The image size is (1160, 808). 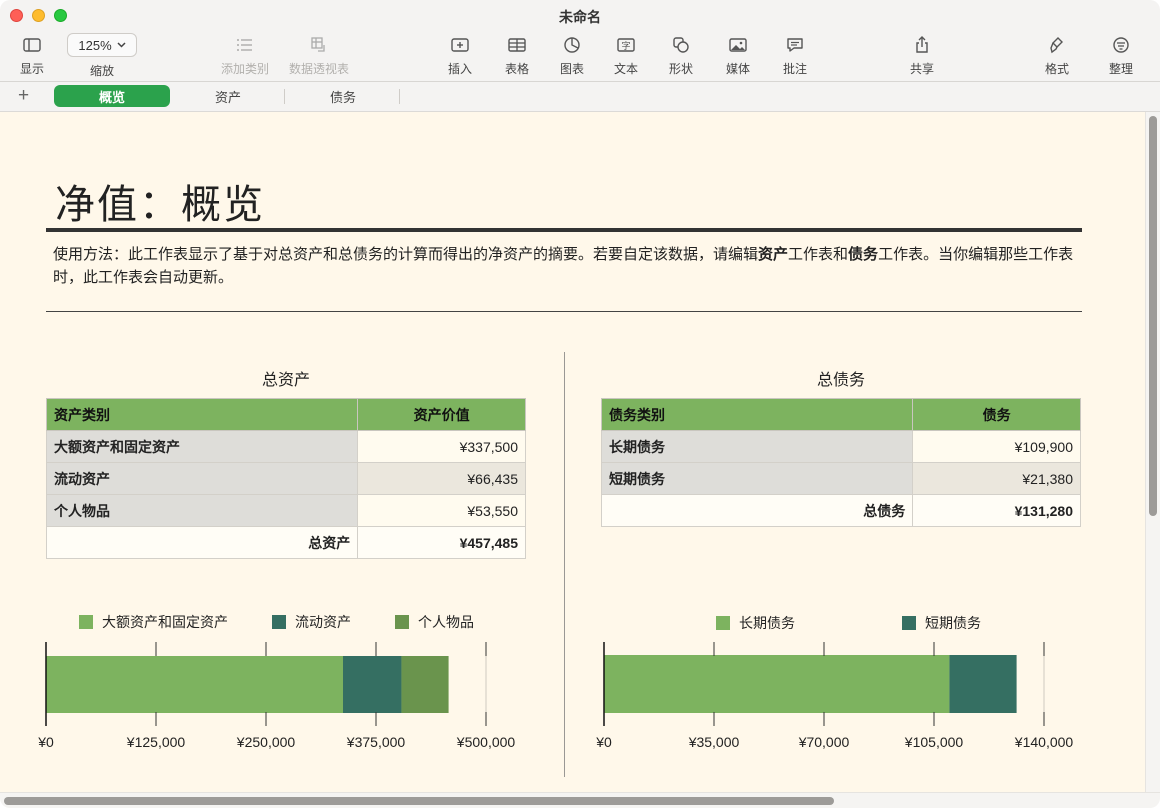 I want to click on tick-label: ¥35,000, so click(x=714, y=742).